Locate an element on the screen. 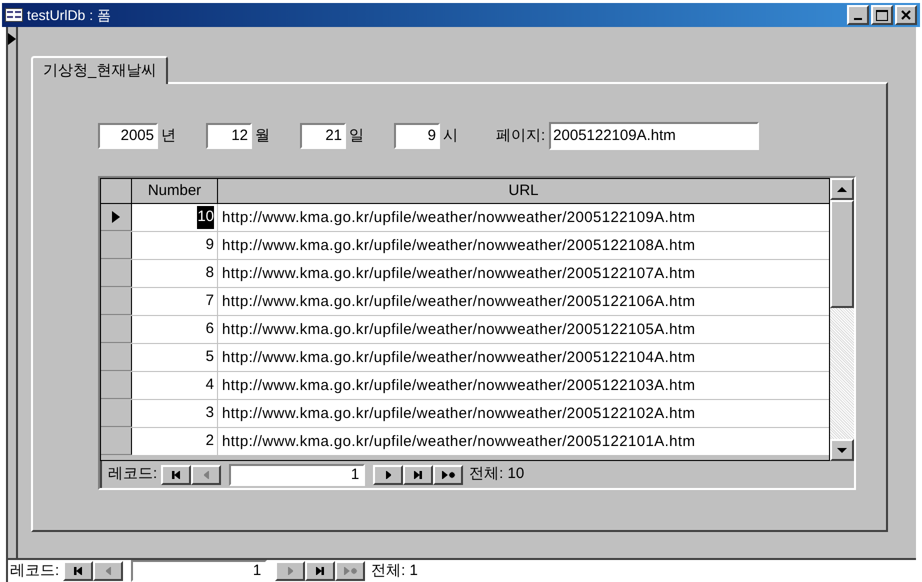 The width and height of the screenshot is (922, 582). table-cell-text: http://www.kma.go.kr/upfile/weather/nowweather/2005122108A.htm is located at coordinates (458, 246).